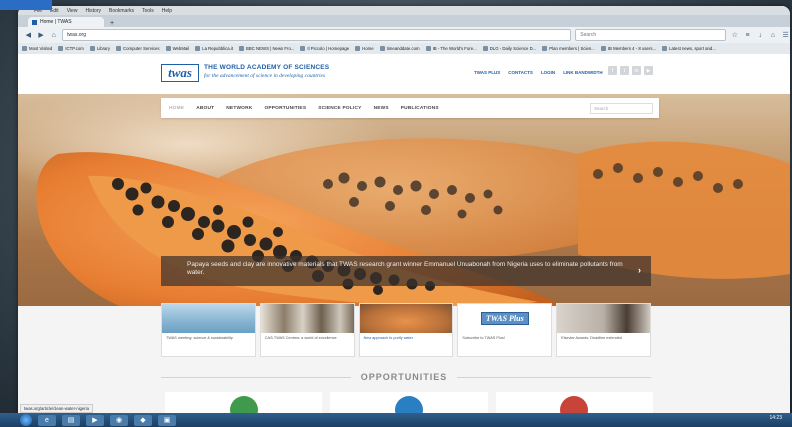 This screenshot has height=427, width=792. Describe the element at coordinates (307, 330) in the screenshot. I see `news-card: CAS-TWAS Centres: a world of excellence` at that location.